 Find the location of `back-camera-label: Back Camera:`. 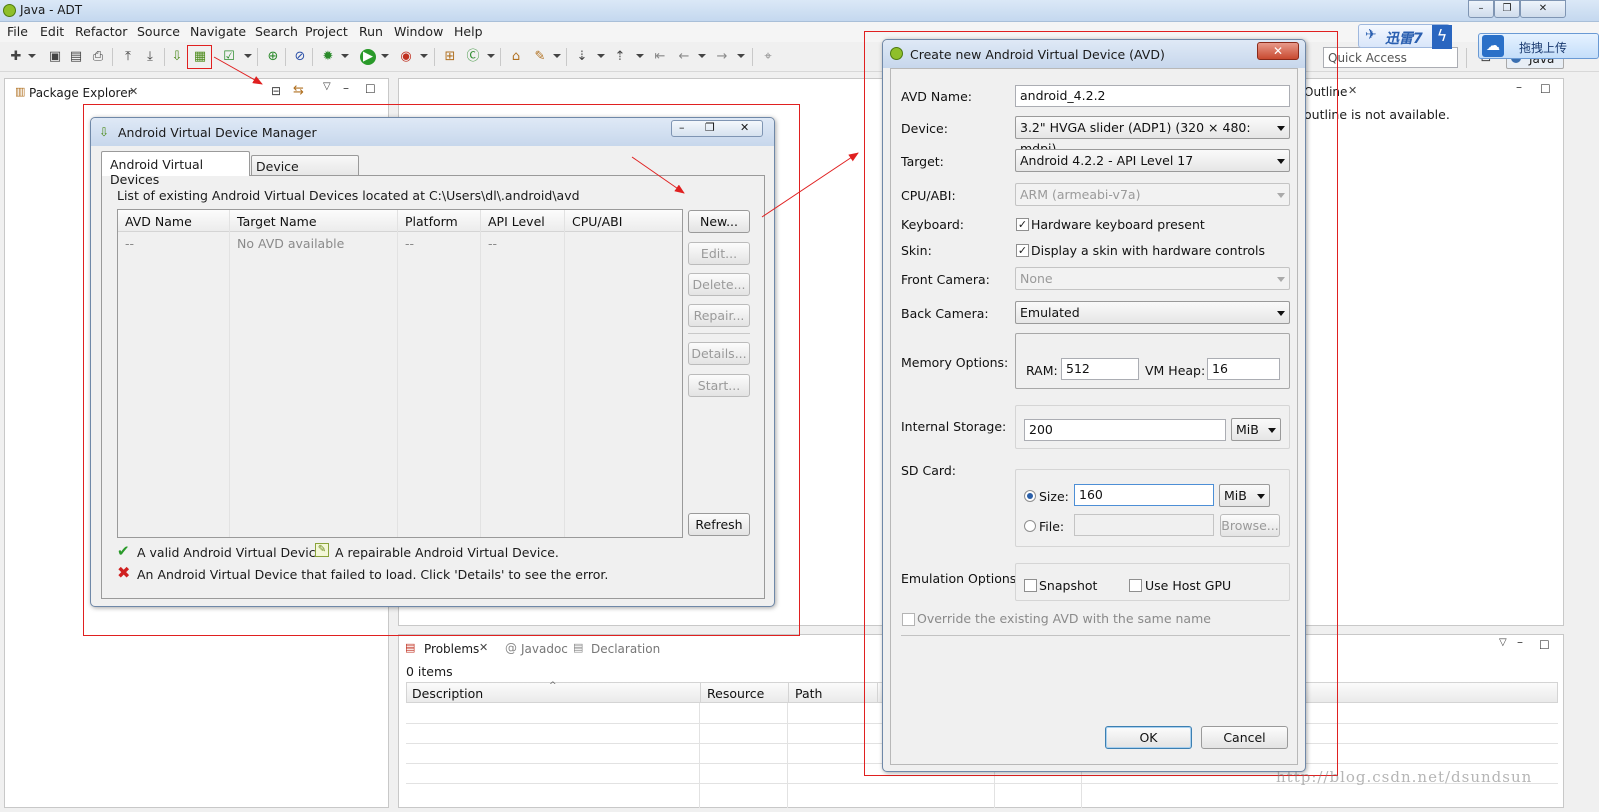

back-camera-label: Back Camera: is located at coordinates (945, 313).